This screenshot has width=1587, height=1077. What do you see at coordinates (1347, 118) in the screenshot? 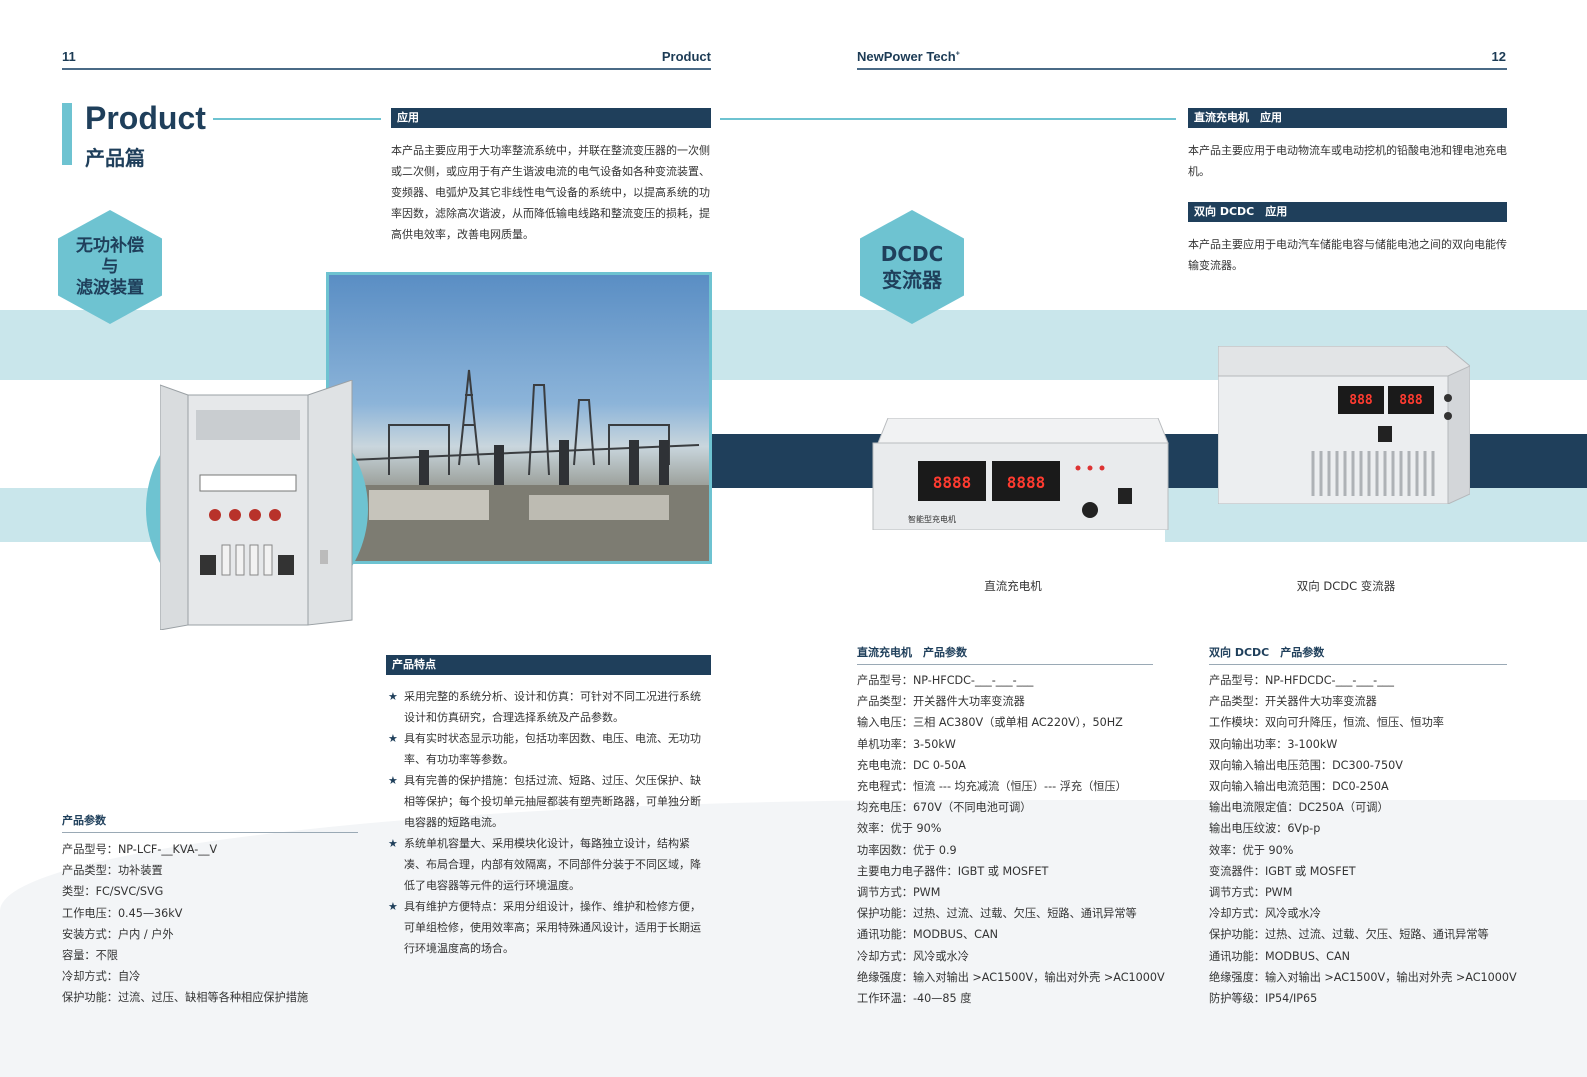
I see `dc-charger-application-heading: 直流充电机 应用` at bounding box center [1347, 118].